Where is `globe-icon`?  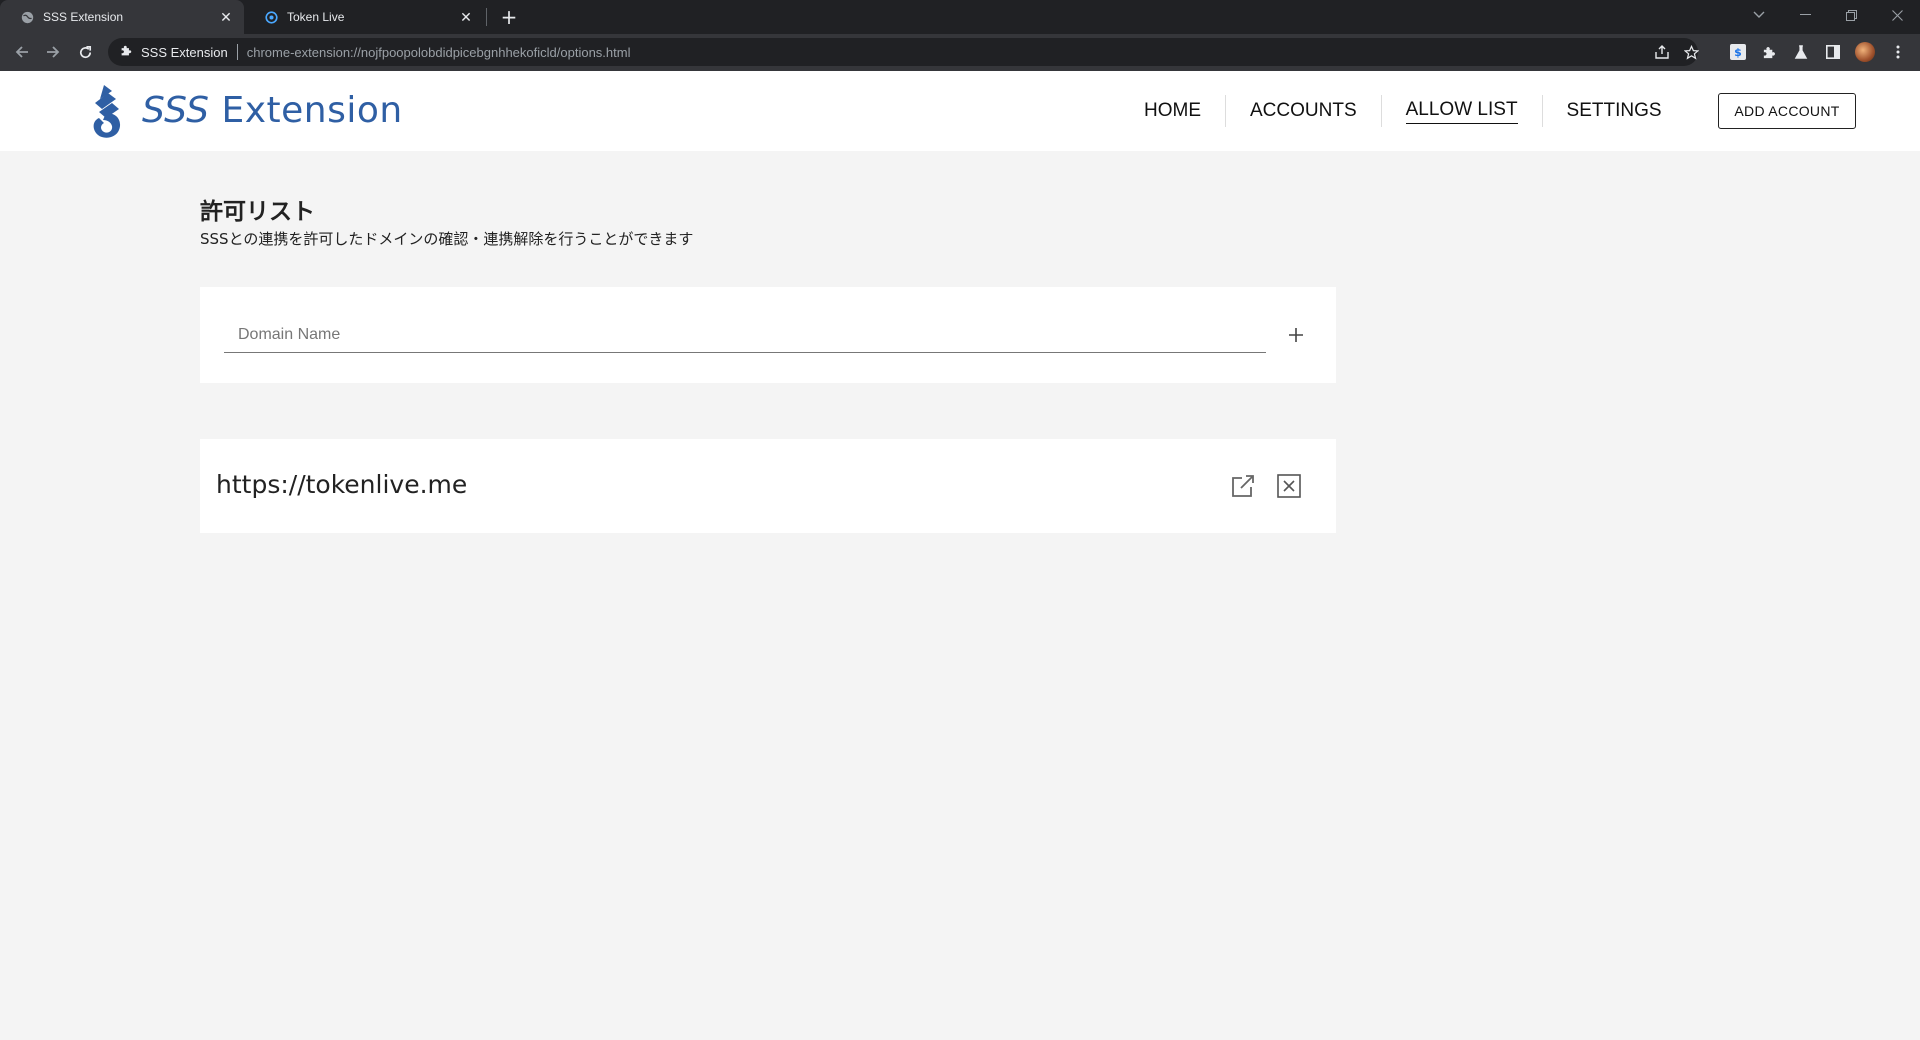
globe-icon is located at coordinates (27, 17).